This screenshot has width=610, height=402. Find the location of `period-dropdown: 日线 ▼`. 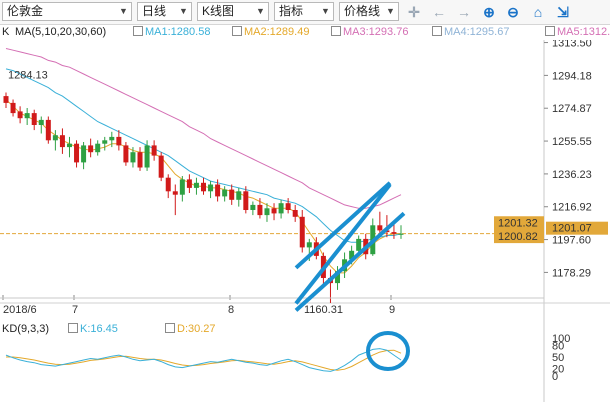

period-dropdown: 日线 ▼ is located at coordinates (164, 11).